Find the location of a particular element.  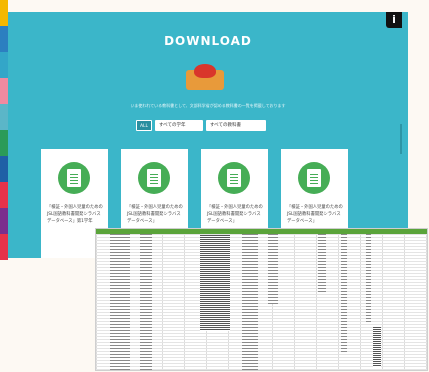

page-title: DOWNLOAD is located at coordinates (208, 41).